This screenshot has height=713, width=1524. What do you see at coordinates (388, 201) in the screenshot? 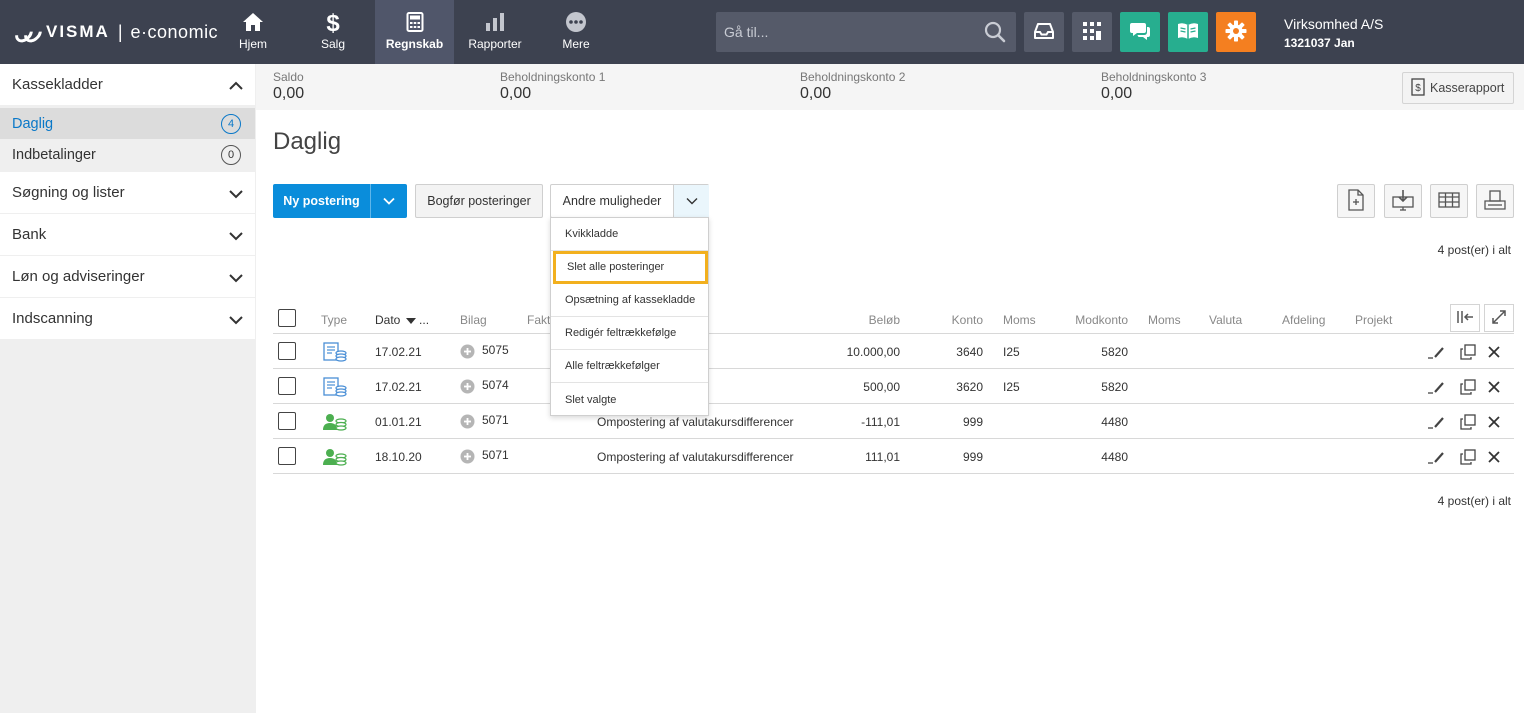
I see `ny-postering-dropdown-toggle` at bounding box center [388, 201].